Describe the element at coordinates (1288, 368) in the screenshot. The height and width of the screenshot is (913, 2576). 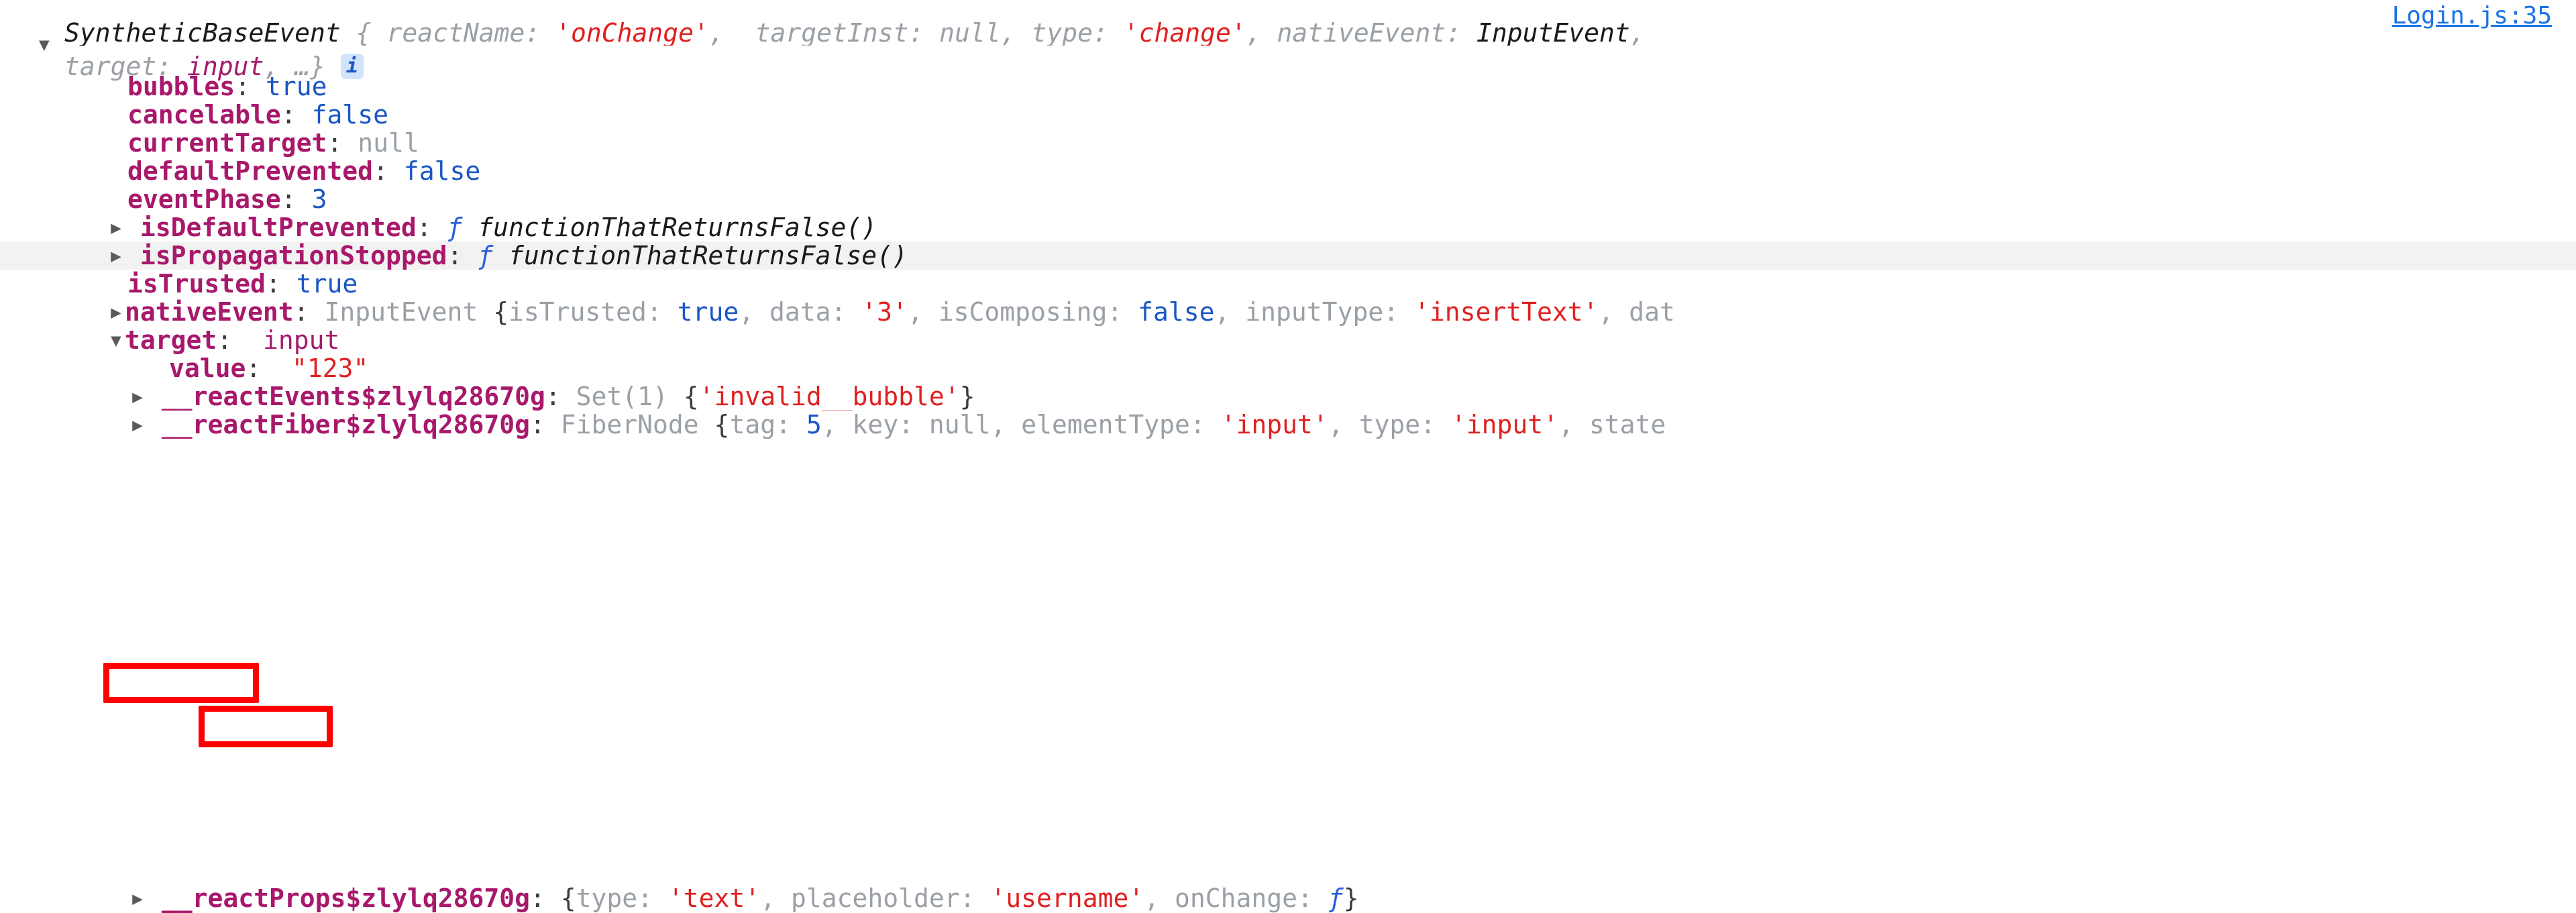
I see `property-row-value: value: "123"` at that location.